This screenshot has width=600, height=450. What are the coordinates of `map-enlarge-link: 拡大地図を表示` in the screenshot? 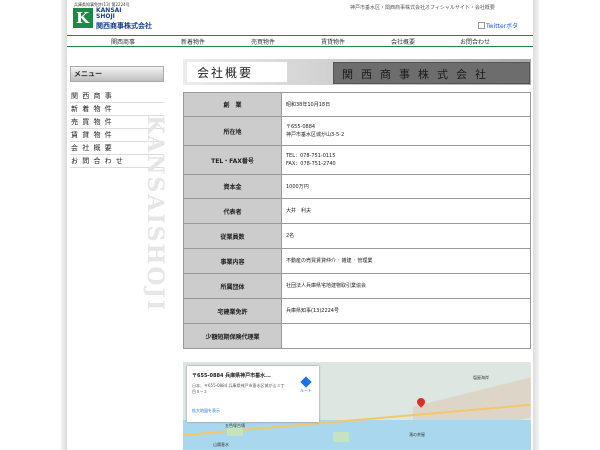 It's located at (206, 411).